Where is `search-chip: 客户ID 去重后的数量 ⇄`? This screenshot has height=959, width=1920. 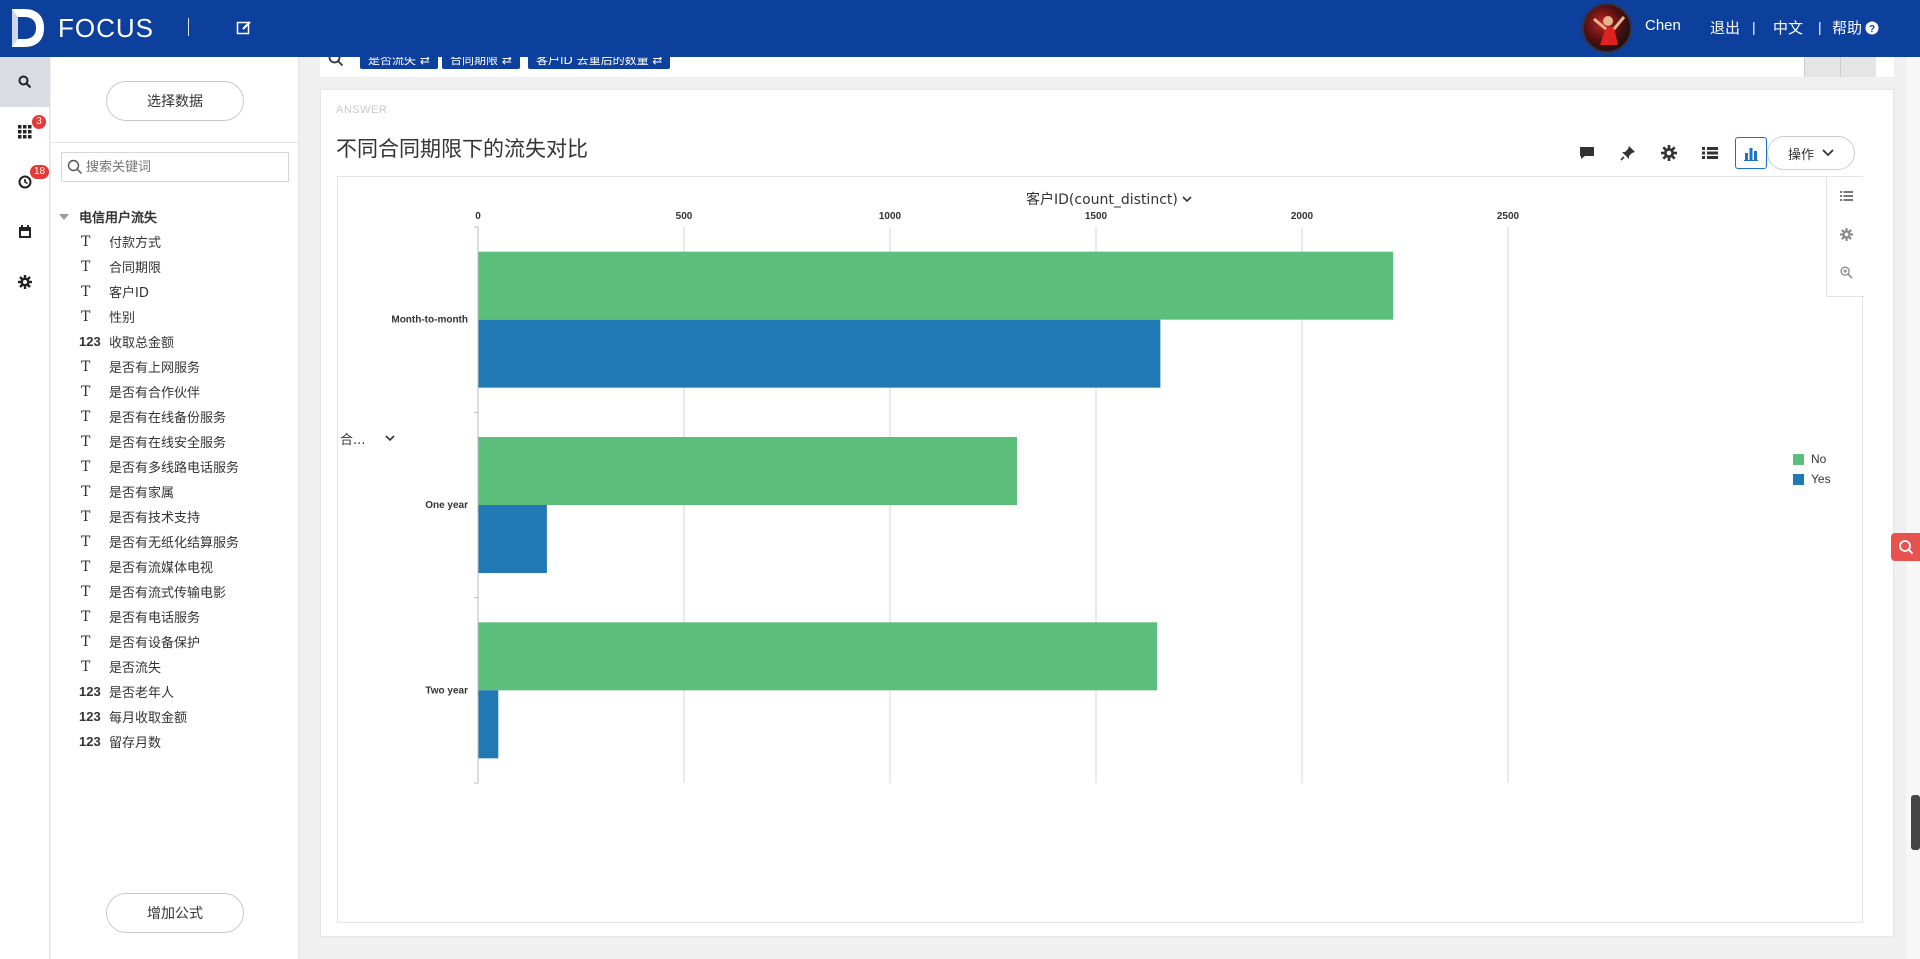
search-chip: 客户ID 去重后的数量 ⇄ is located at coordinates (599, 63).